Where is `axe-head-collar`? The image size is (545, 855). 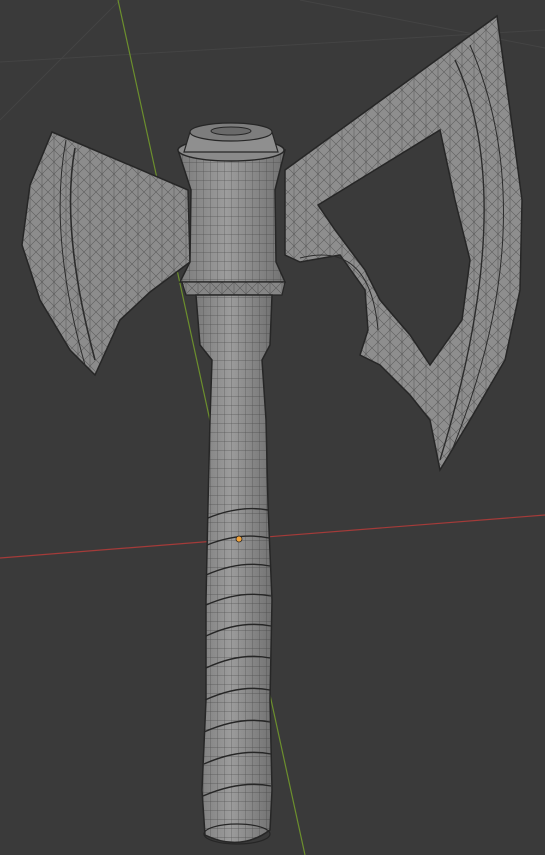 axe-head-collar is located at coordinates (231, 209).